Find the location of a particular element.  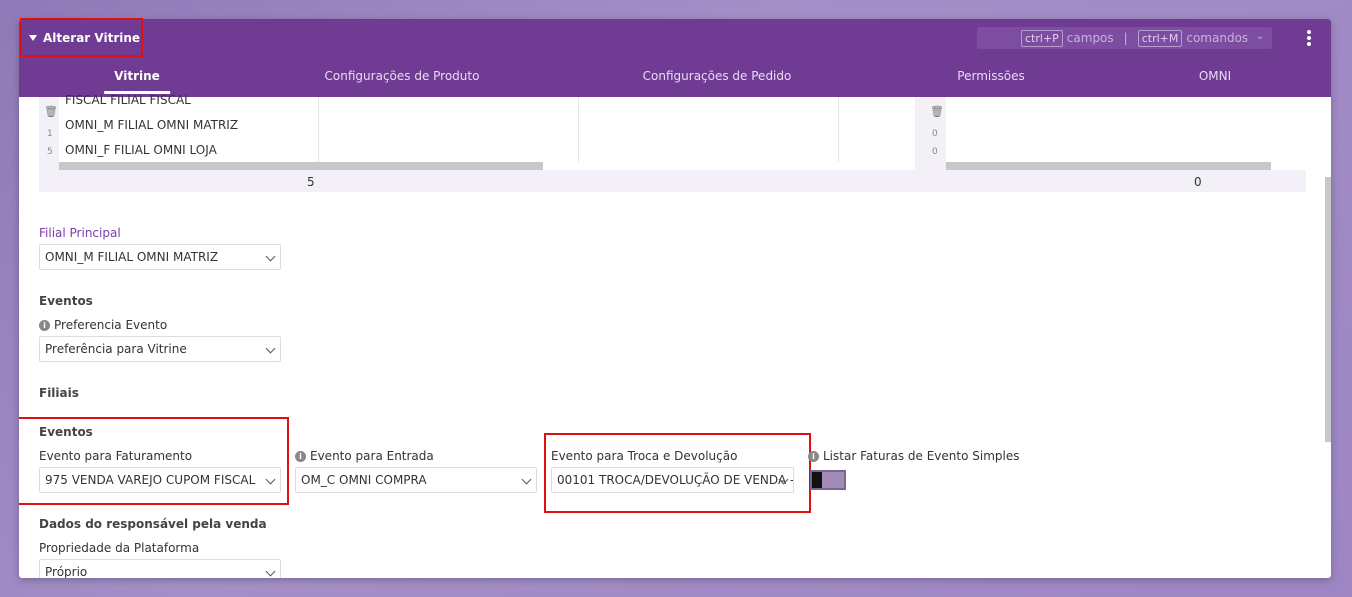

vertical-scrollbar is located at coordinates (1328, 309).